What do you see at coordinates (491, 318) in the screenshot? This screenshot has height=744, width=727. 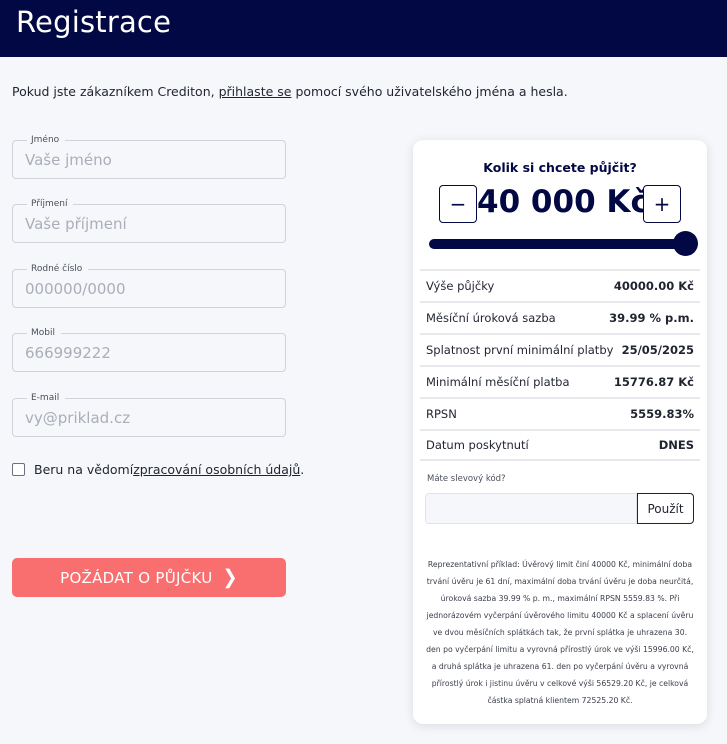 I see `summary-label: Měsíční úroková sazba` at bounding box center [491, 318].